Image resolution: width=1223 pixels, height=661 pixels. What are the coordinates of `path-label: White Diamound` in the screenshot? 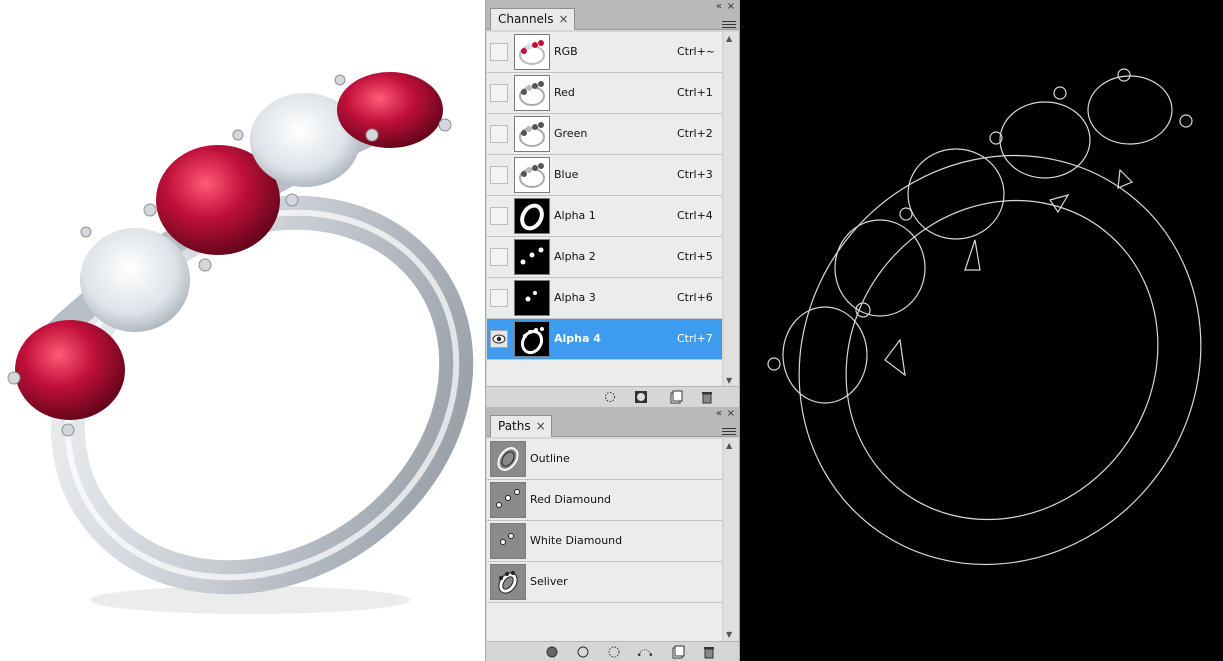 It's located at (576, 540).